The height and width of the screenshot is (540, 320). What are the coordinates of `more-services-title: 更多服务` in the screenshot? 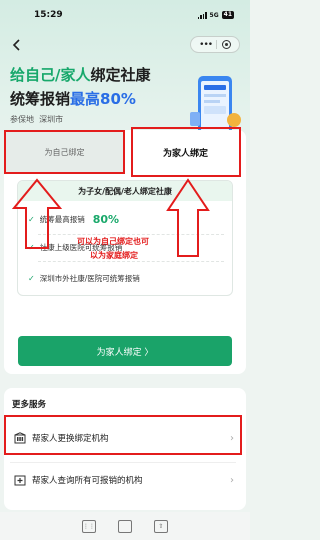 It's located at (29, 405).